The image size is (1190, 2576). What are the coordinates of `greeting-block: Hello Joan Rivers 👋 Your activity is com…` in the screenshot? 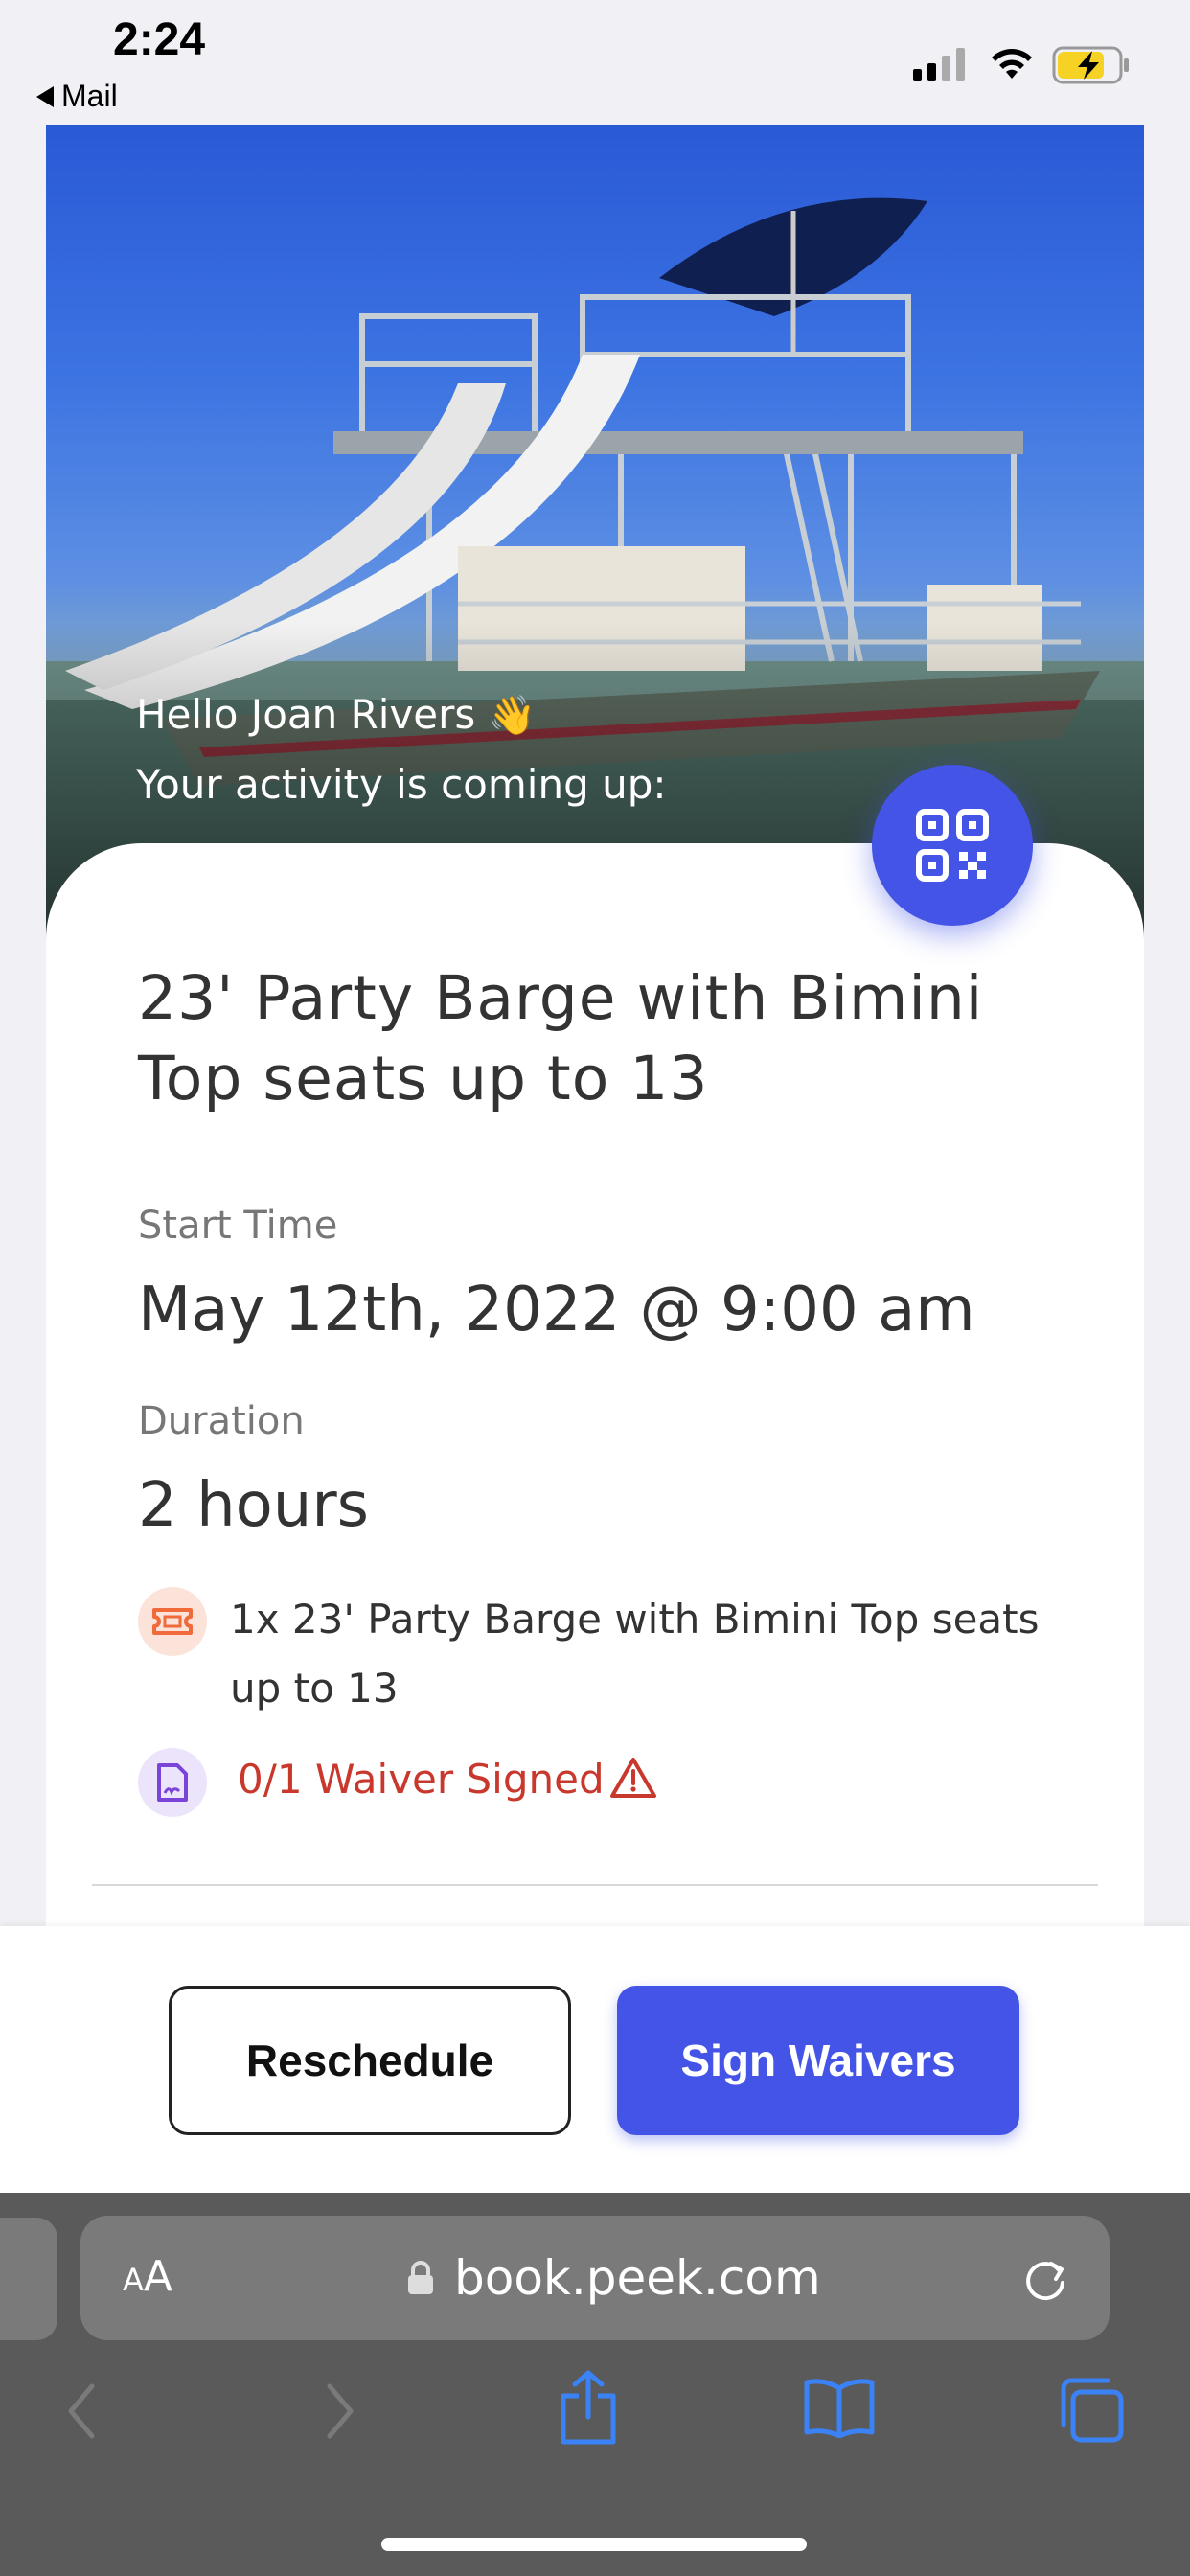 It's located at (402, 749).